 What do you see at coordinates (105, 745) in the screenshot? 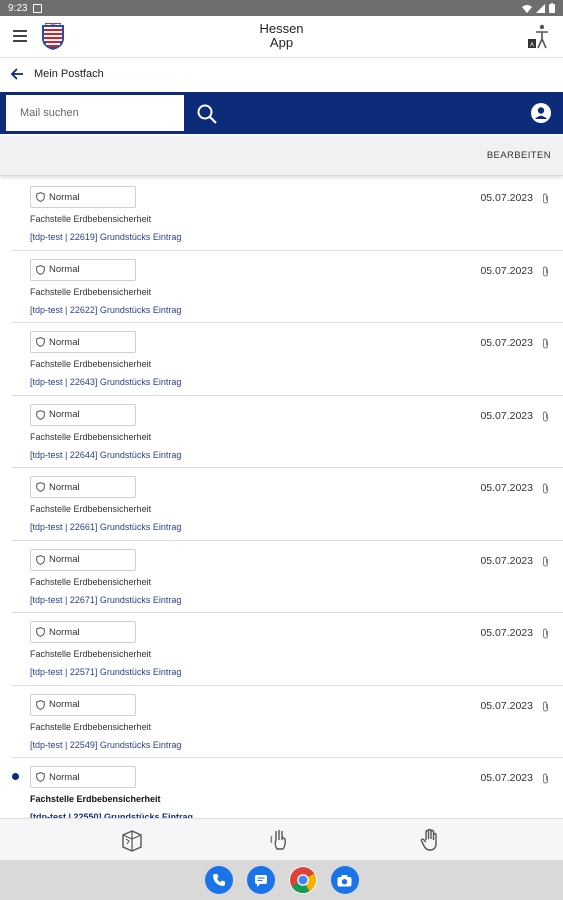
I see `mail-subject: [tdp-test | 22549] Grundstücks Eintrag` at bounding box center [105, 745].